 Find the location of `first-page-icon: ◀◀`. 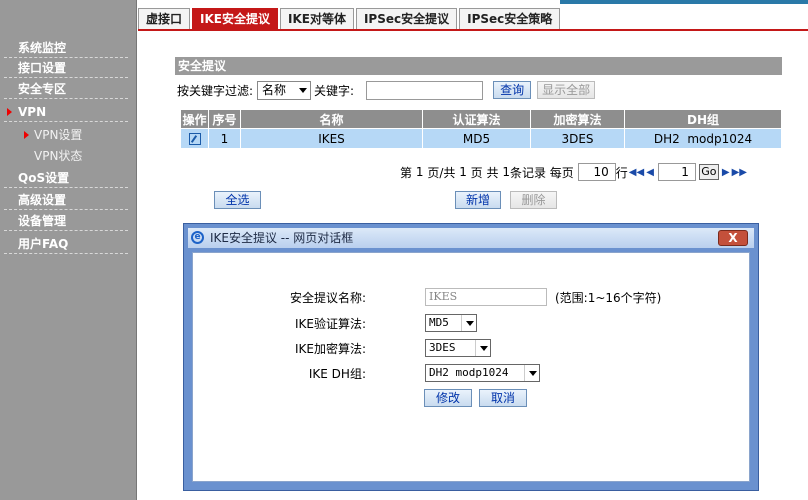

first-page-icon: ◀◀ is located at coordinates (636, 172).